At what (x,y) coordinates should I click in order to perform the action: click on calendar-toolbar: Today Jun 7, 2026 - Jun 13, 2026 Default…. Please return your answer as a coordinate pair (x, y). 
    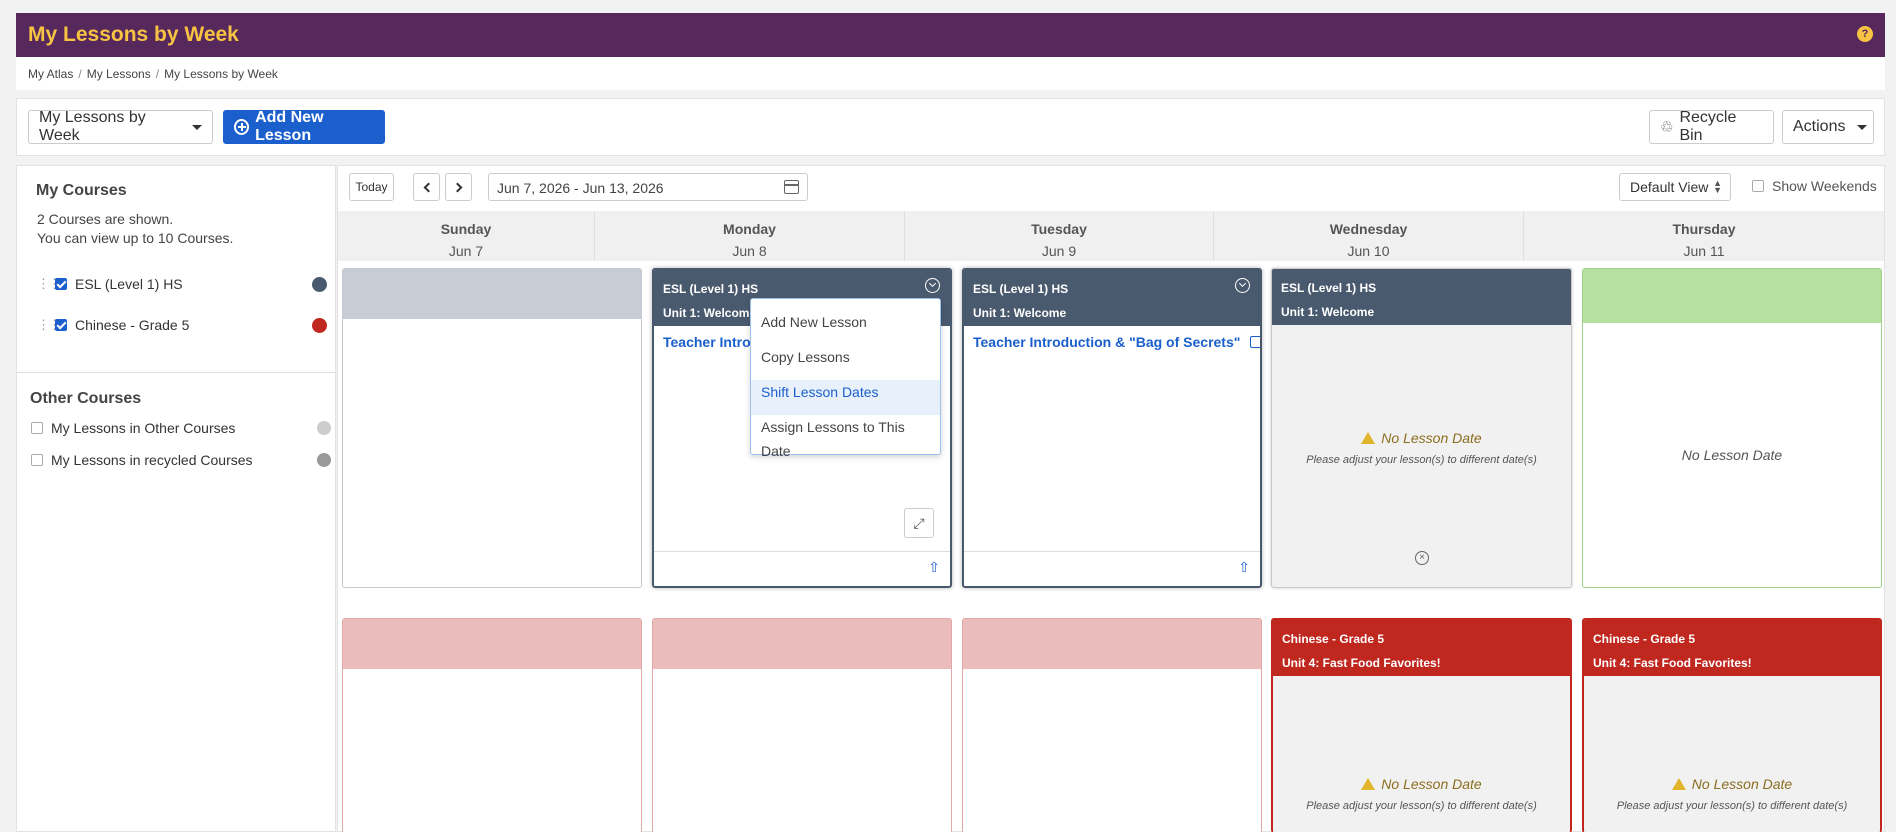
    Looking at the image, I should click on (1111, 188).